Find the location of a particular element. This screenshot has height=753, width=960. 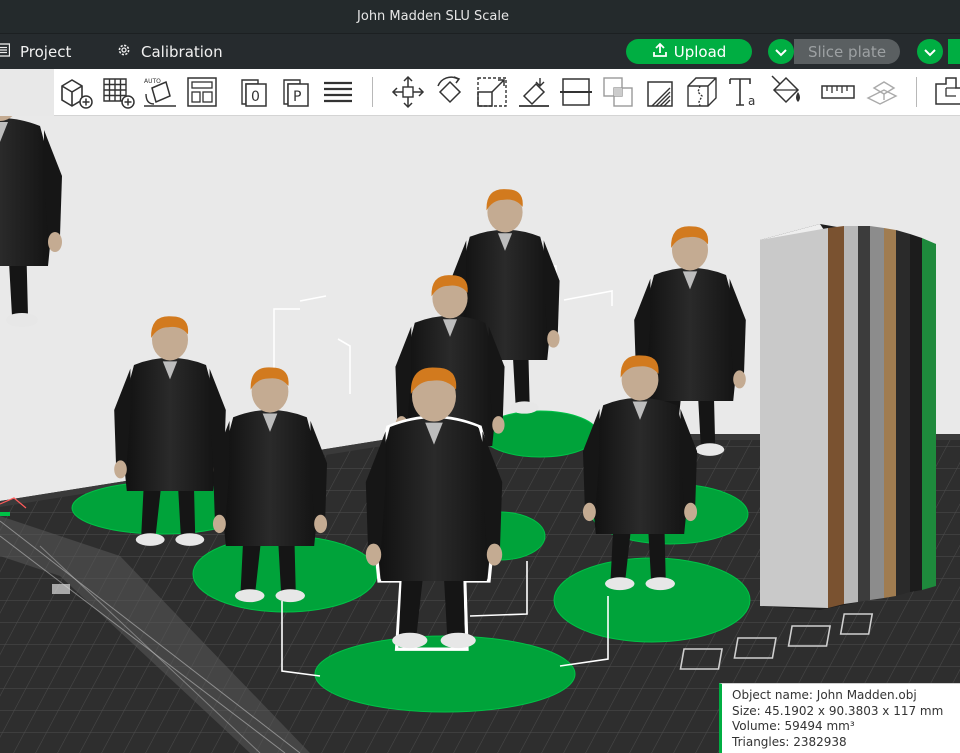

slice-plate-label: Slice plate is located at coordinates (847, 51).